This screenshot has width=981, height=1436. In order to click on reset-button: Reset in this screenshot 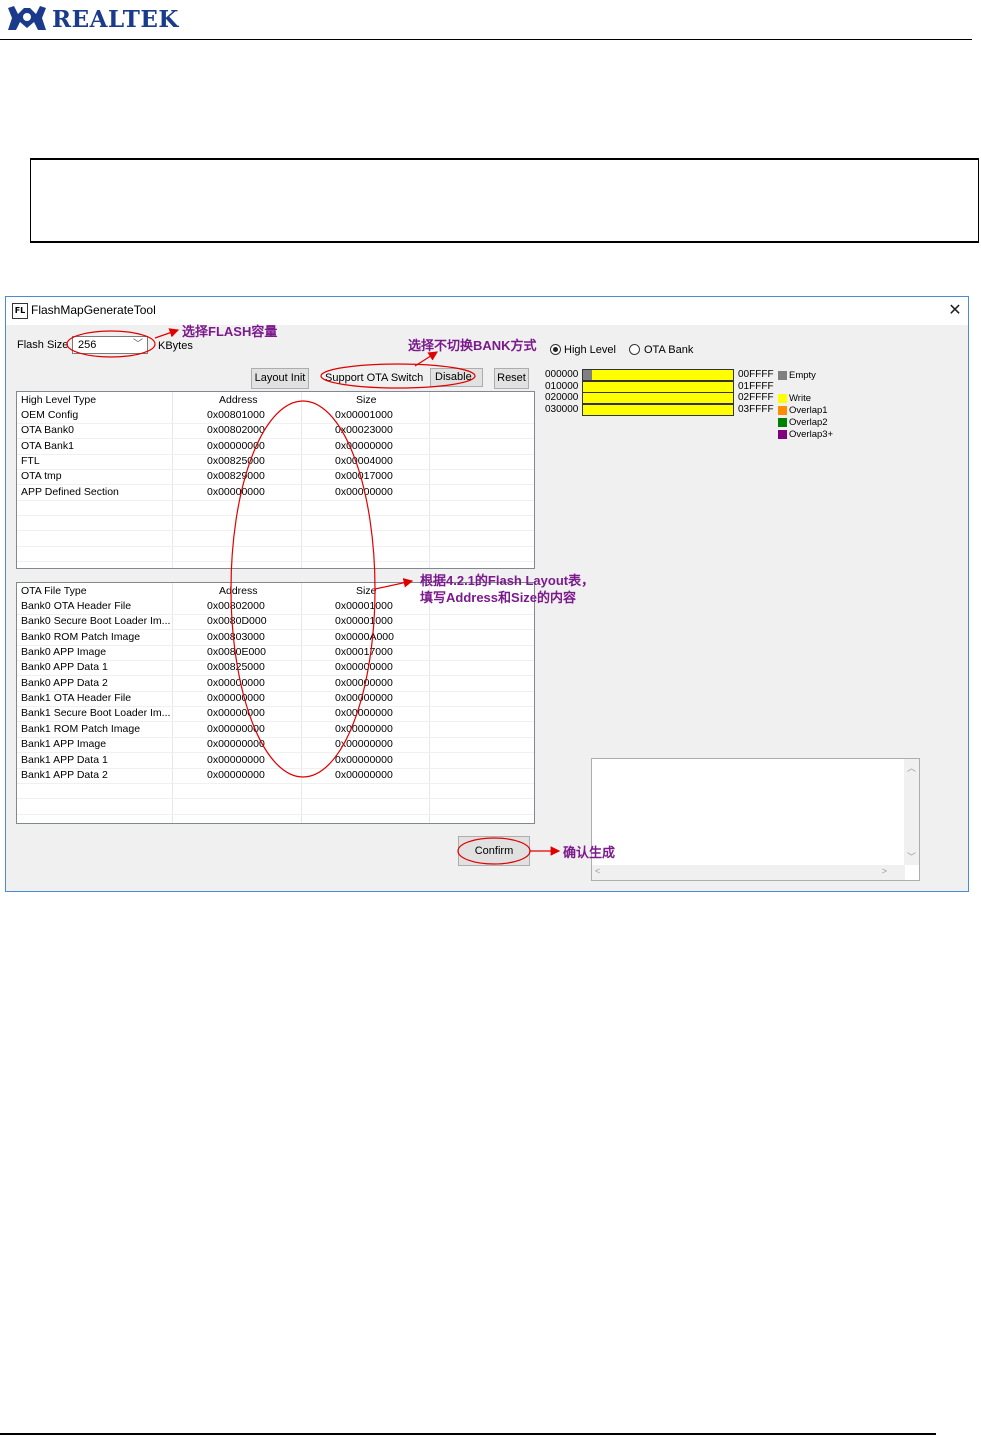, I will do `click(511, 378)`.